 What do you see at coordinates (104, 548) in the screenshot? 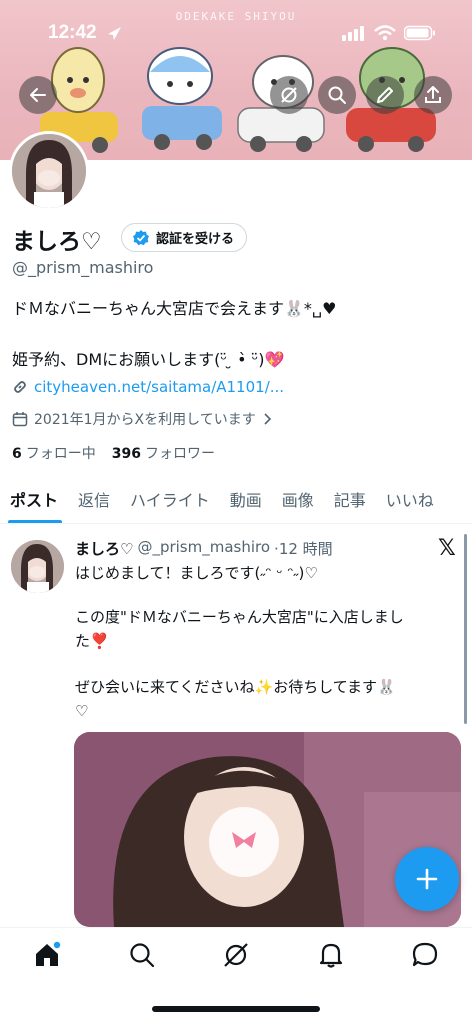
I see `post-author-name: ましろ♡` at bounding box center [104, 548].